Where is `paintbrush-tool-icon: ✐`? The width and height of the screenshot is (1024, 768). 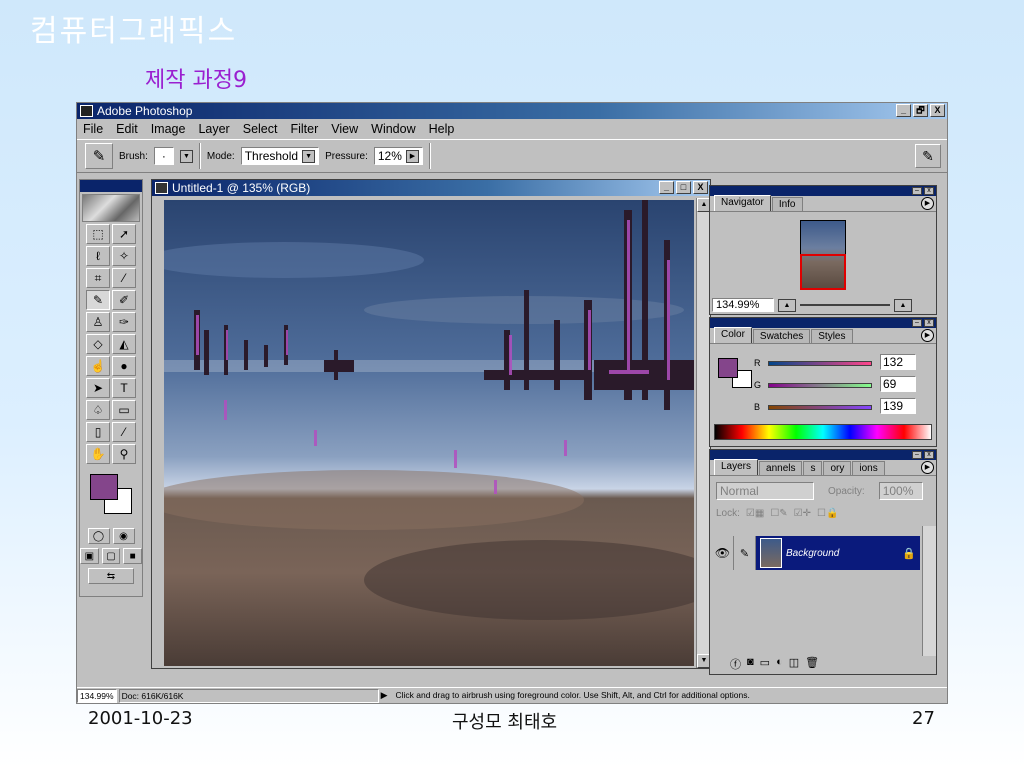
paintbrush-tool-icon: ✐ is located at coordinates (124, 300).